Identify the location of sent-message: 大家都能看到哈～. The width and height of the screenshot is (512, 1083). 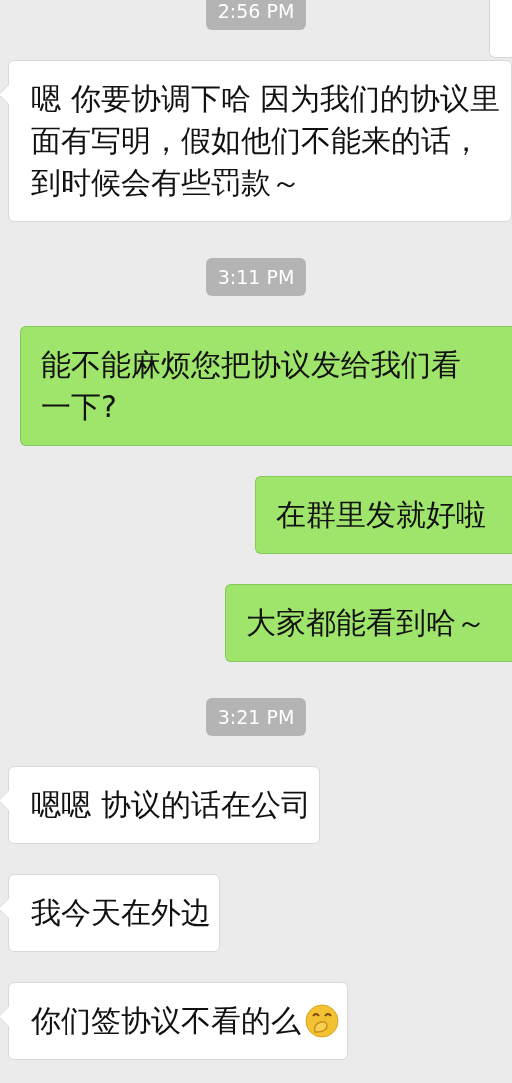
(368, 623).